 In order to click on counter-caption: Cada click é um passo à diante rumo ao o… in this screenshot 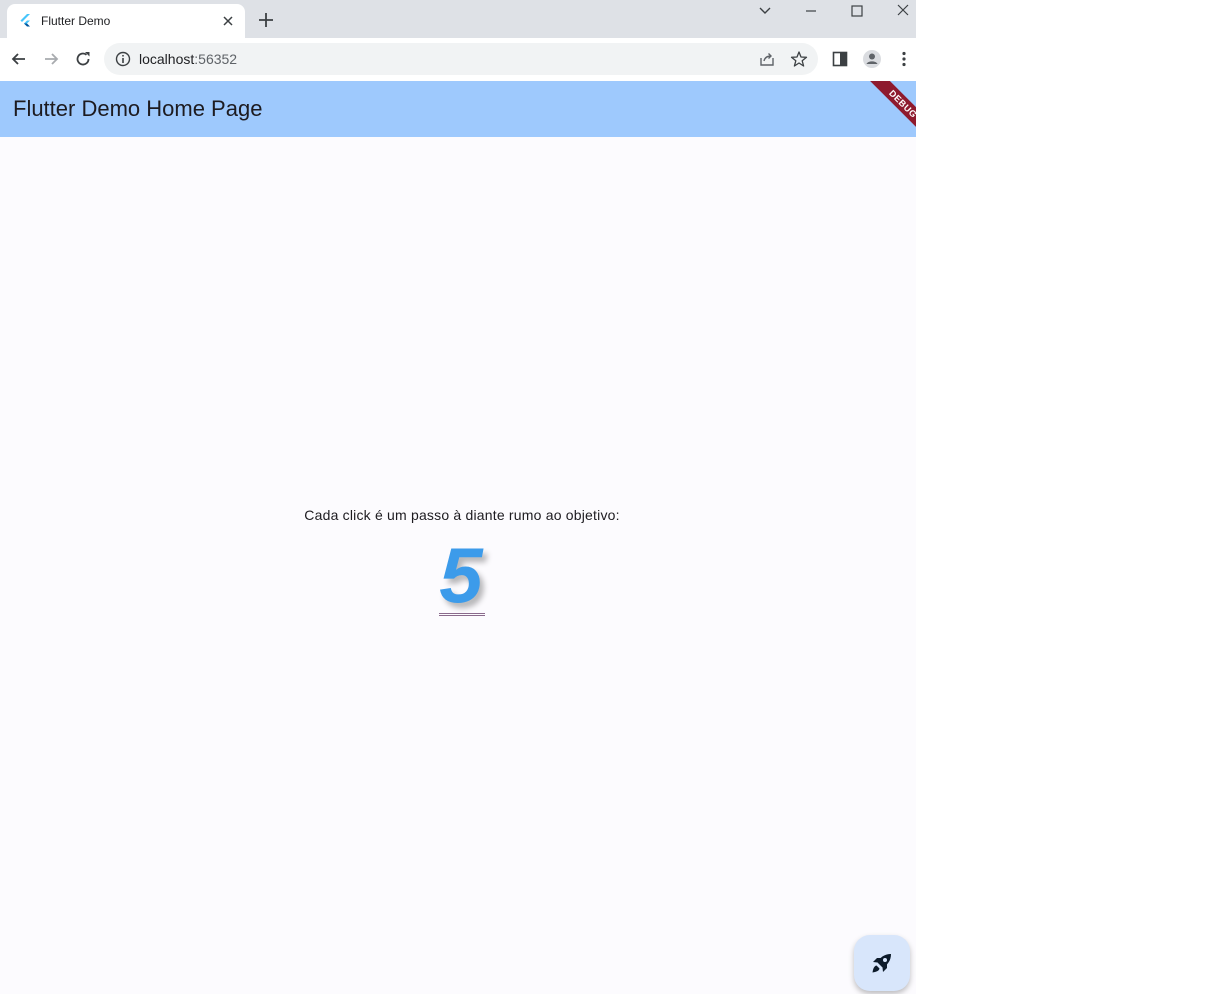, I will do `click(462, 515)`.